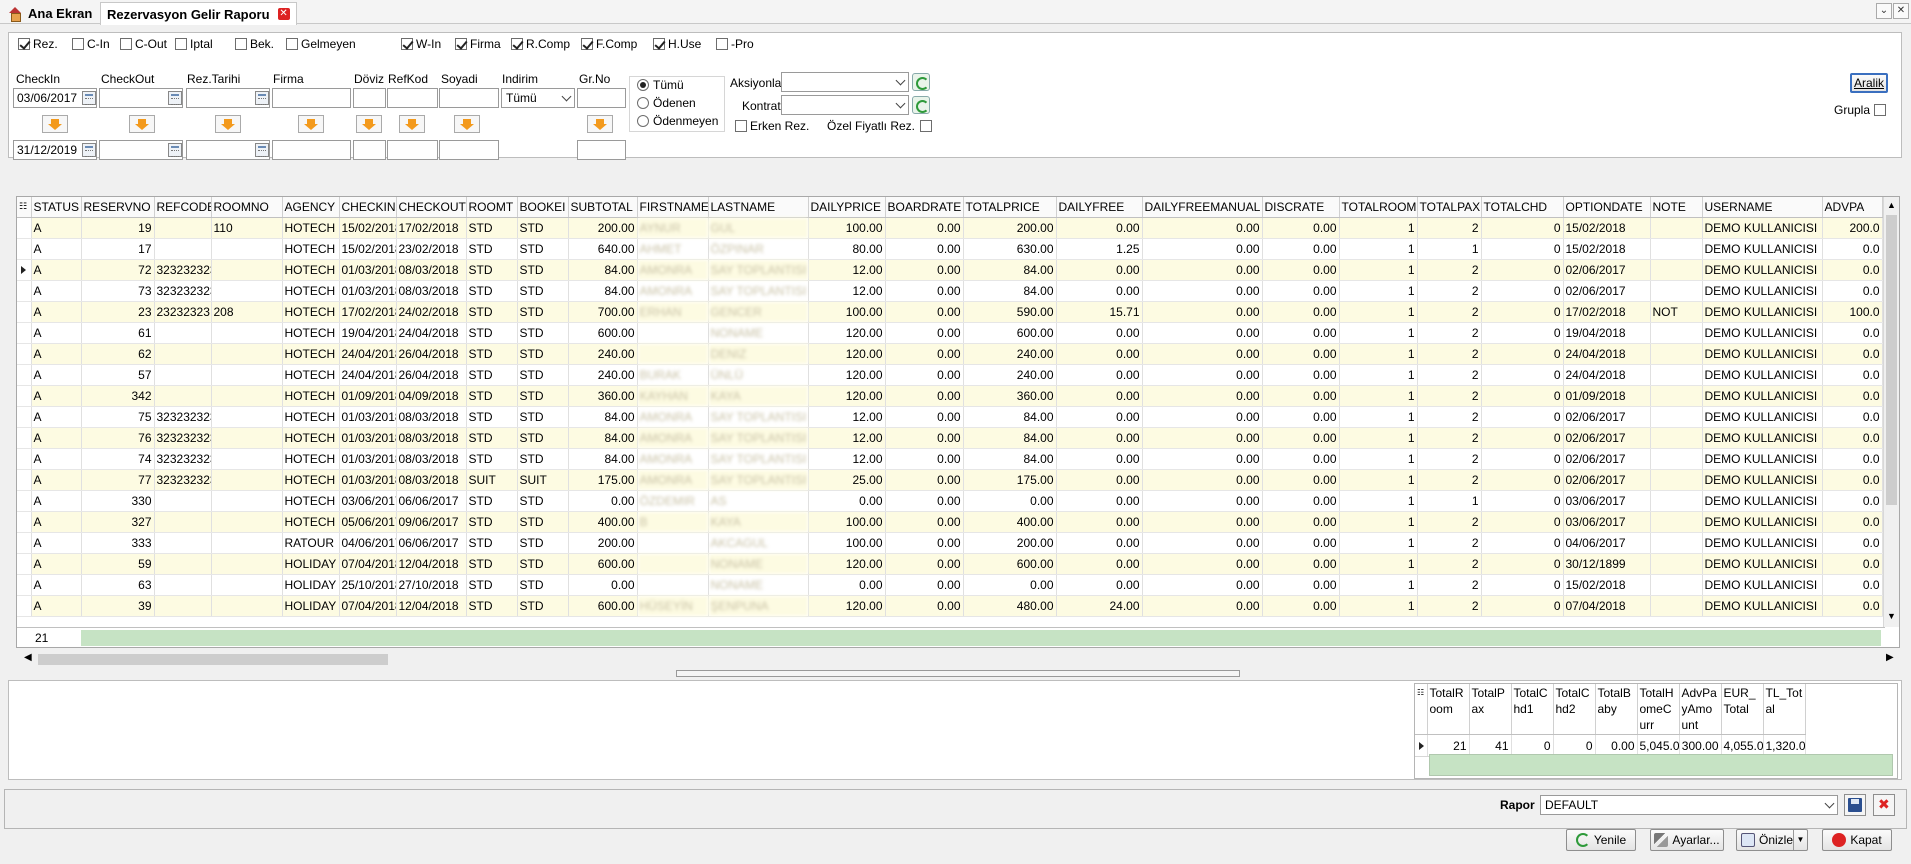 The image size is (1911, 864). Describe the element at coordinates (1689, 805) in the screenshot. I see `rapor-select: DEFAULT` at that location.